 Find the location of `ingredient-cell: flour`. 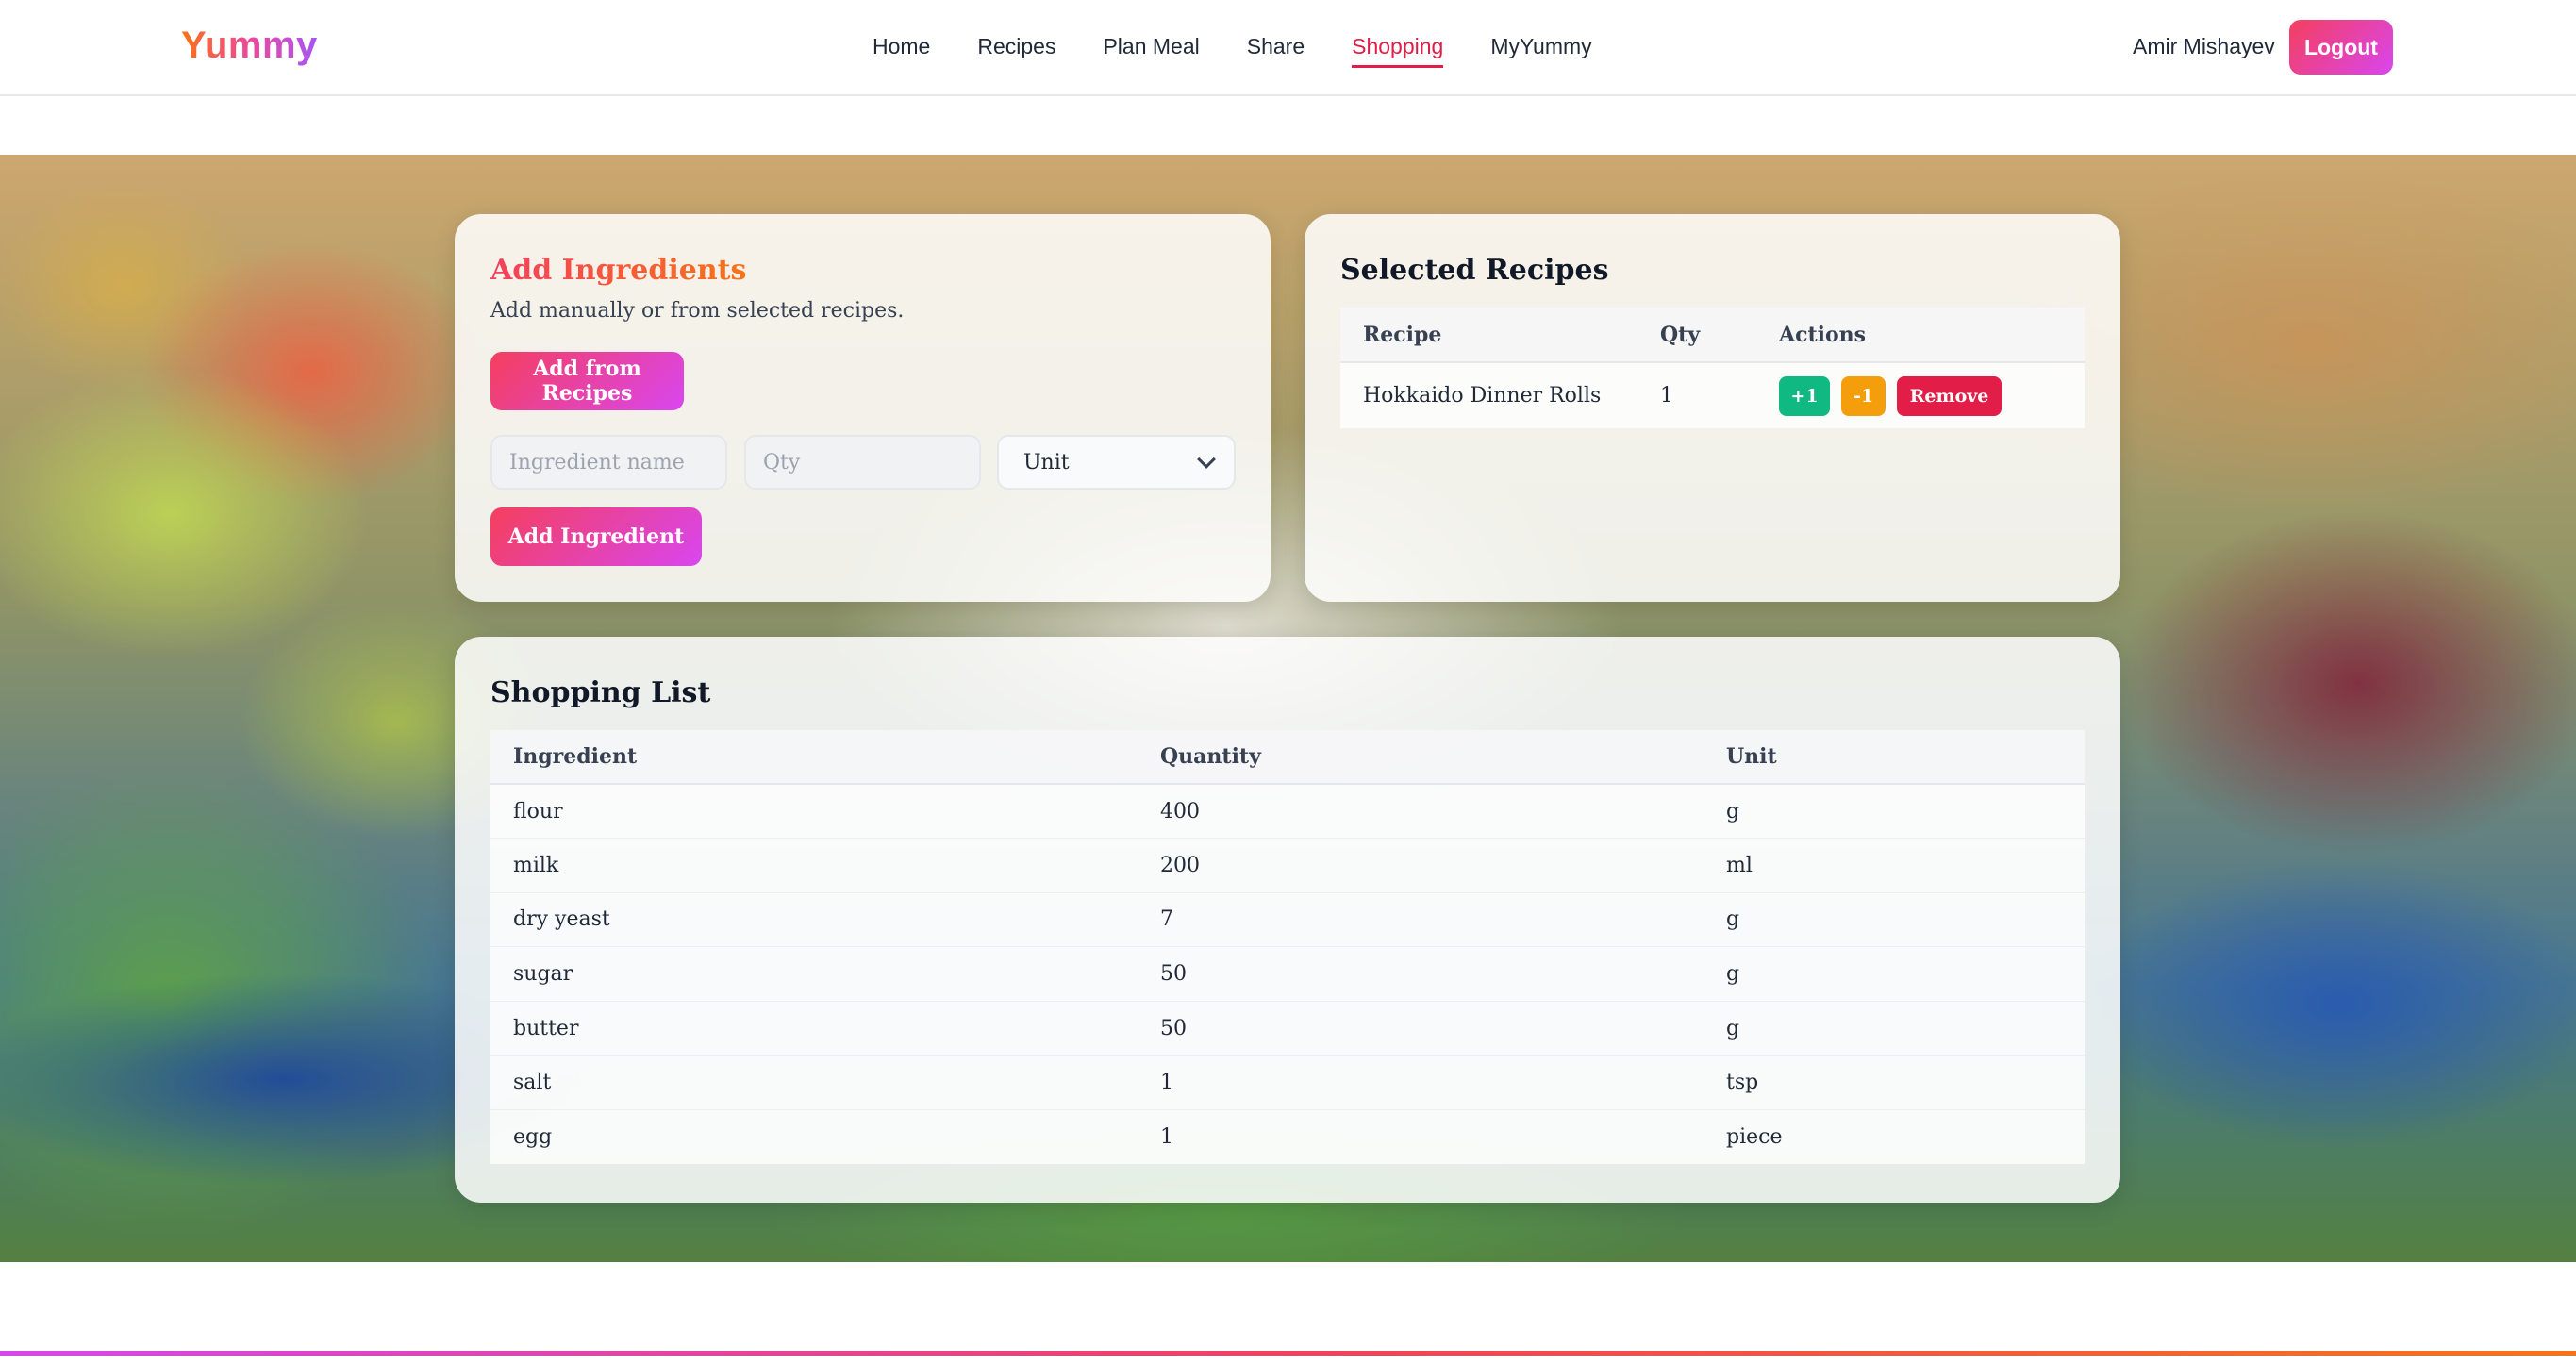

ingredient-cell: flour is located at coordinates (814, 812).